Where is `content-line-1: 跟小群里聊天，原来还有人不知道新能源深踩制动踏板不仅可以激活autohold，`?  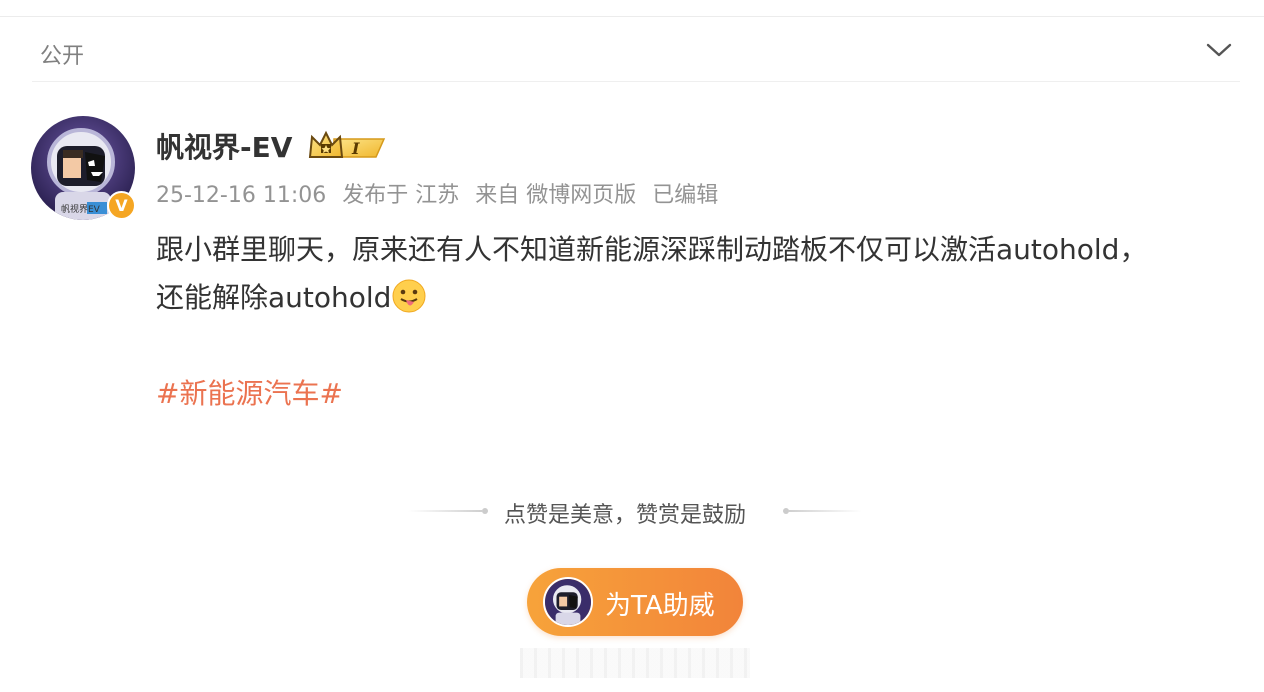
content-line-1: 跟小群里聊天，原来还有人不知道新能源深踩制动踏板不仅可以激活autohold， is located at coordinates (652, 249).